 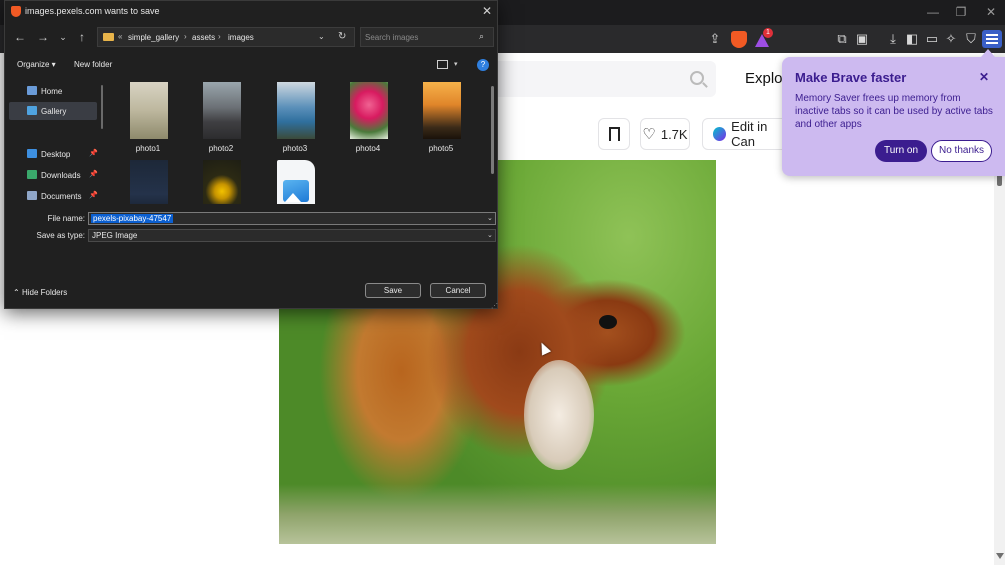 I want to click on documents-folder-icon, so click(x=32, y=195).